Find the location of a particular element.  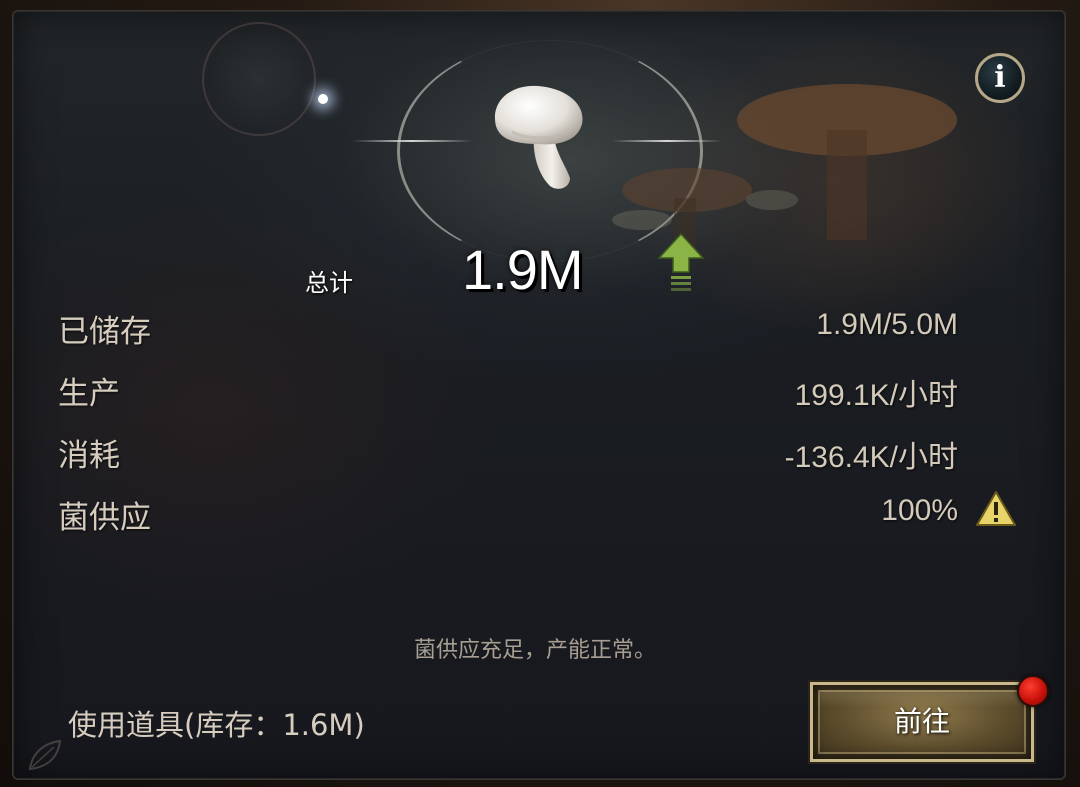

warning-icon is located at coordinates (996, 509).